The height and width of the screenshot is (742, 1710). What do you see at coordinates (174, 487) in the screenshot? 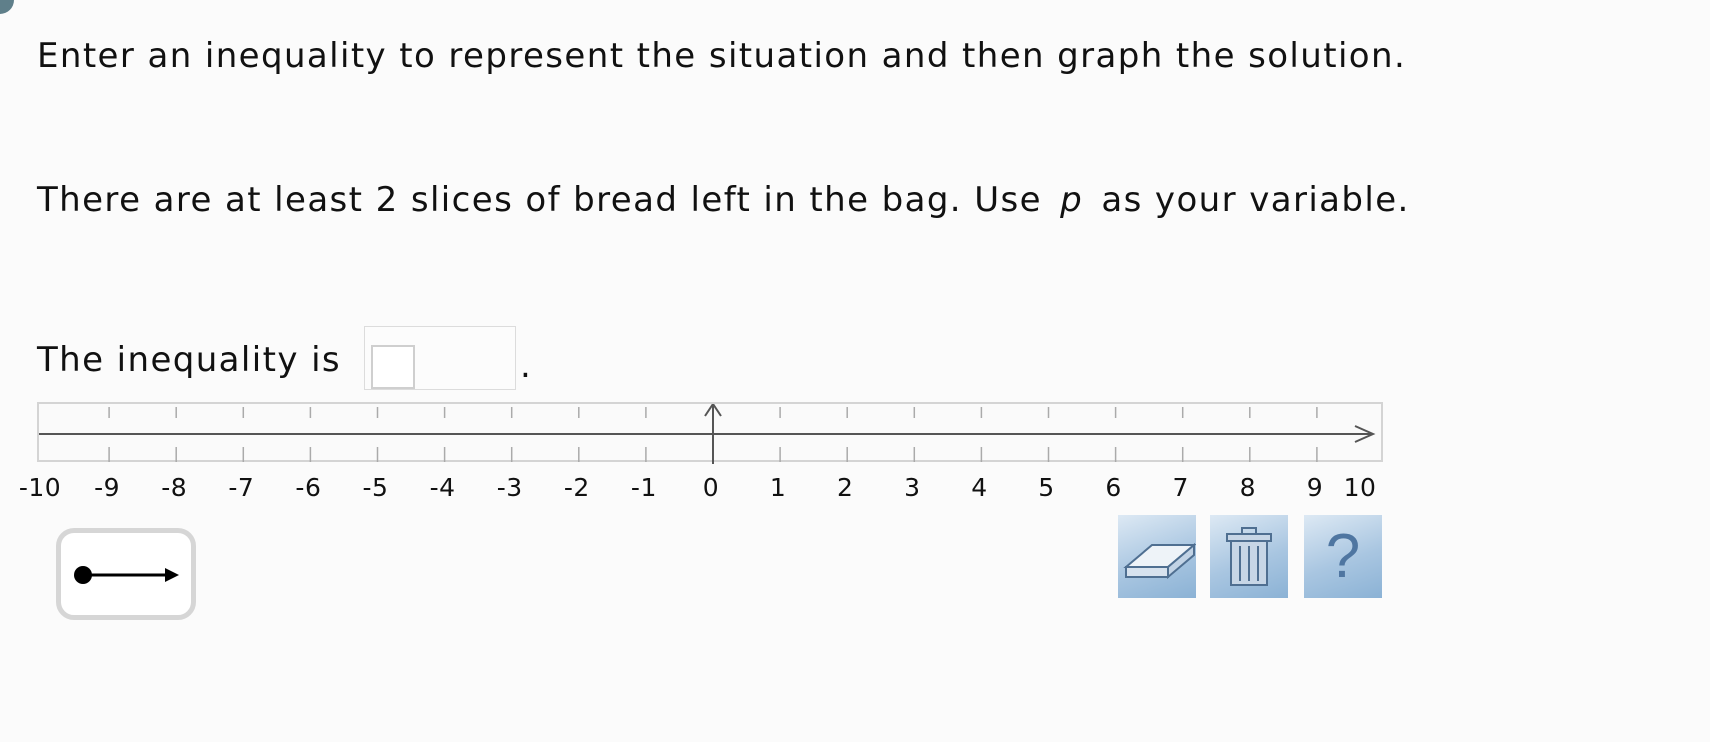
I see `tick-label: -8` at bounding box center [174, 487].